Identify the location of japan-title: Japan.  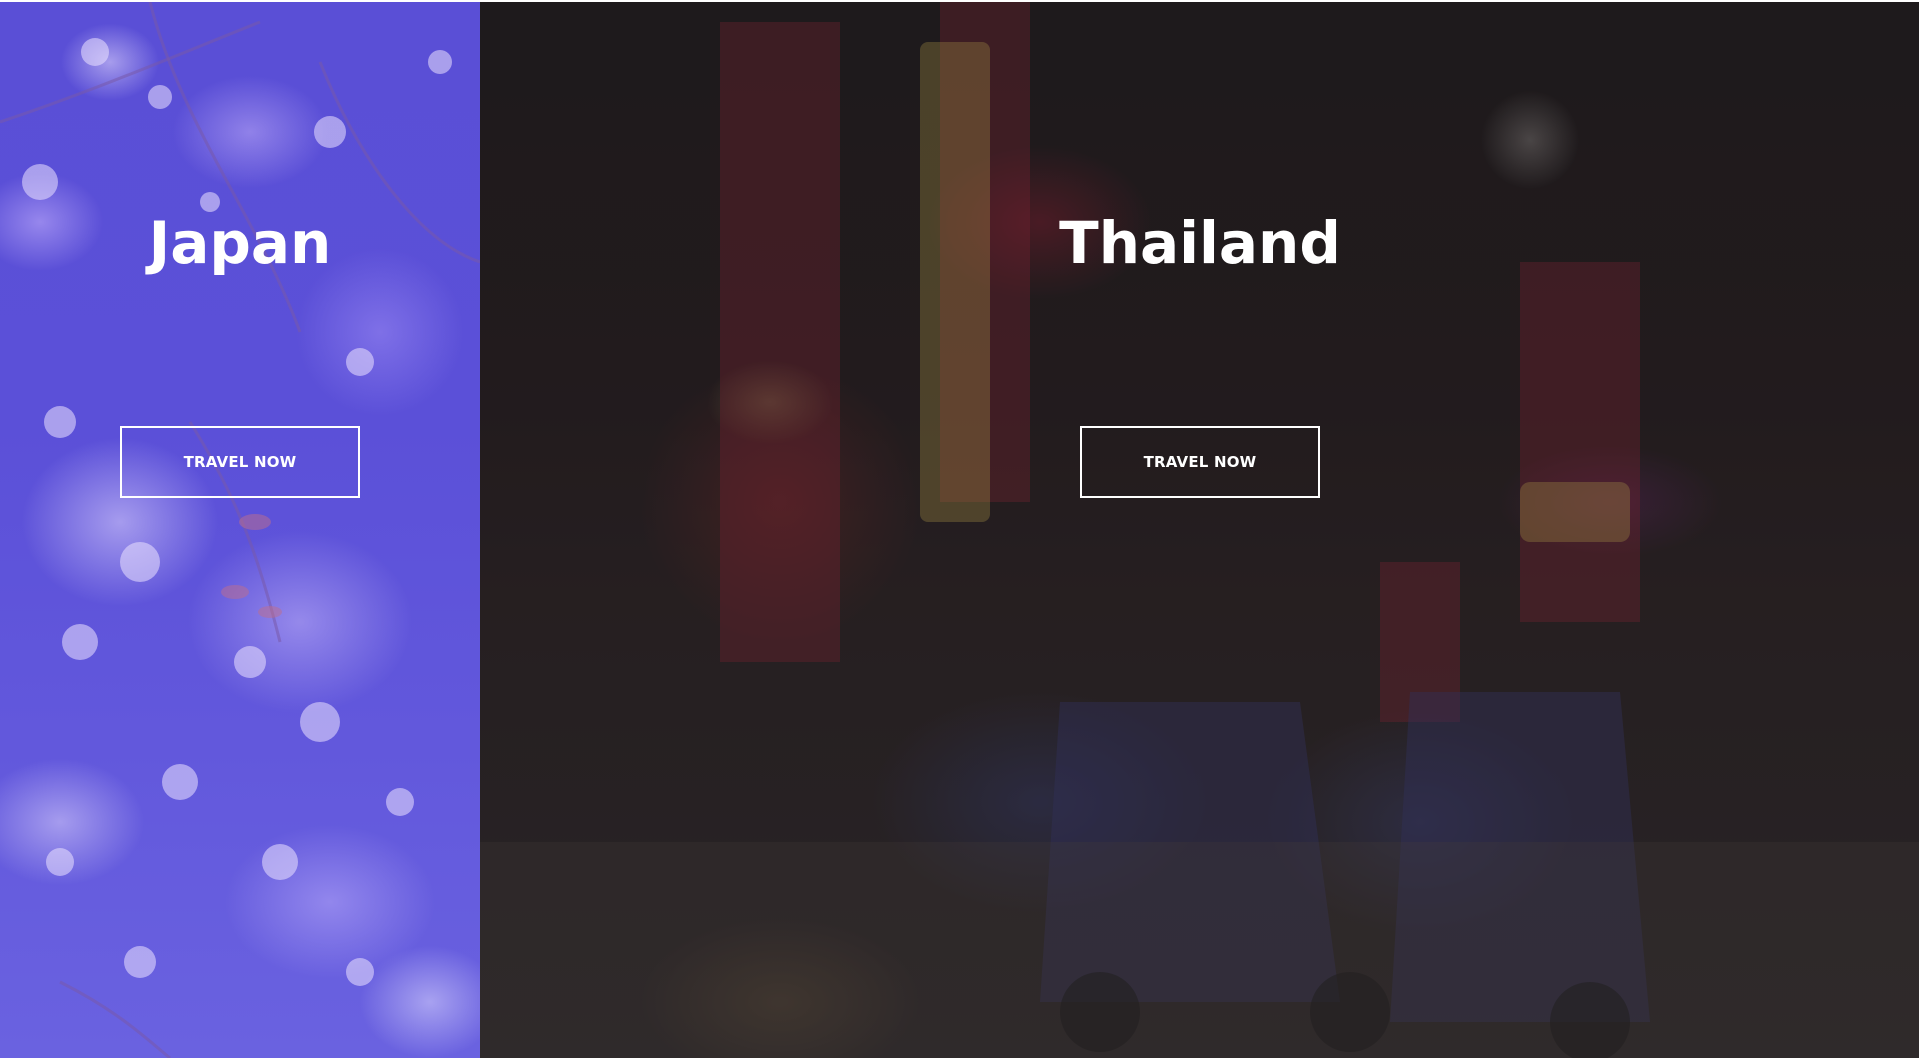
(240, 243).